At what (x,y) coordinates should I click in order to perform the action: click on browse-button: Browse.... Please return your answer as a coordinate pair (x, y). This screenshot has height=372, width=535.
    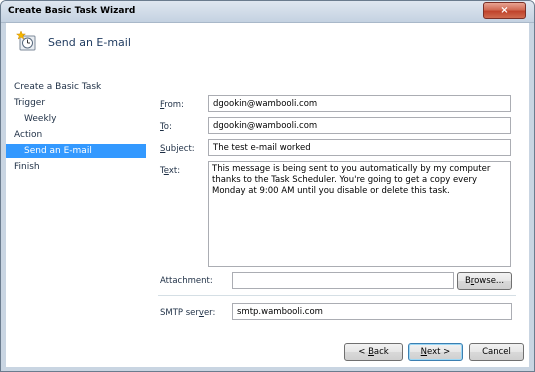
    Looking at the image, I should click on (484, 281).